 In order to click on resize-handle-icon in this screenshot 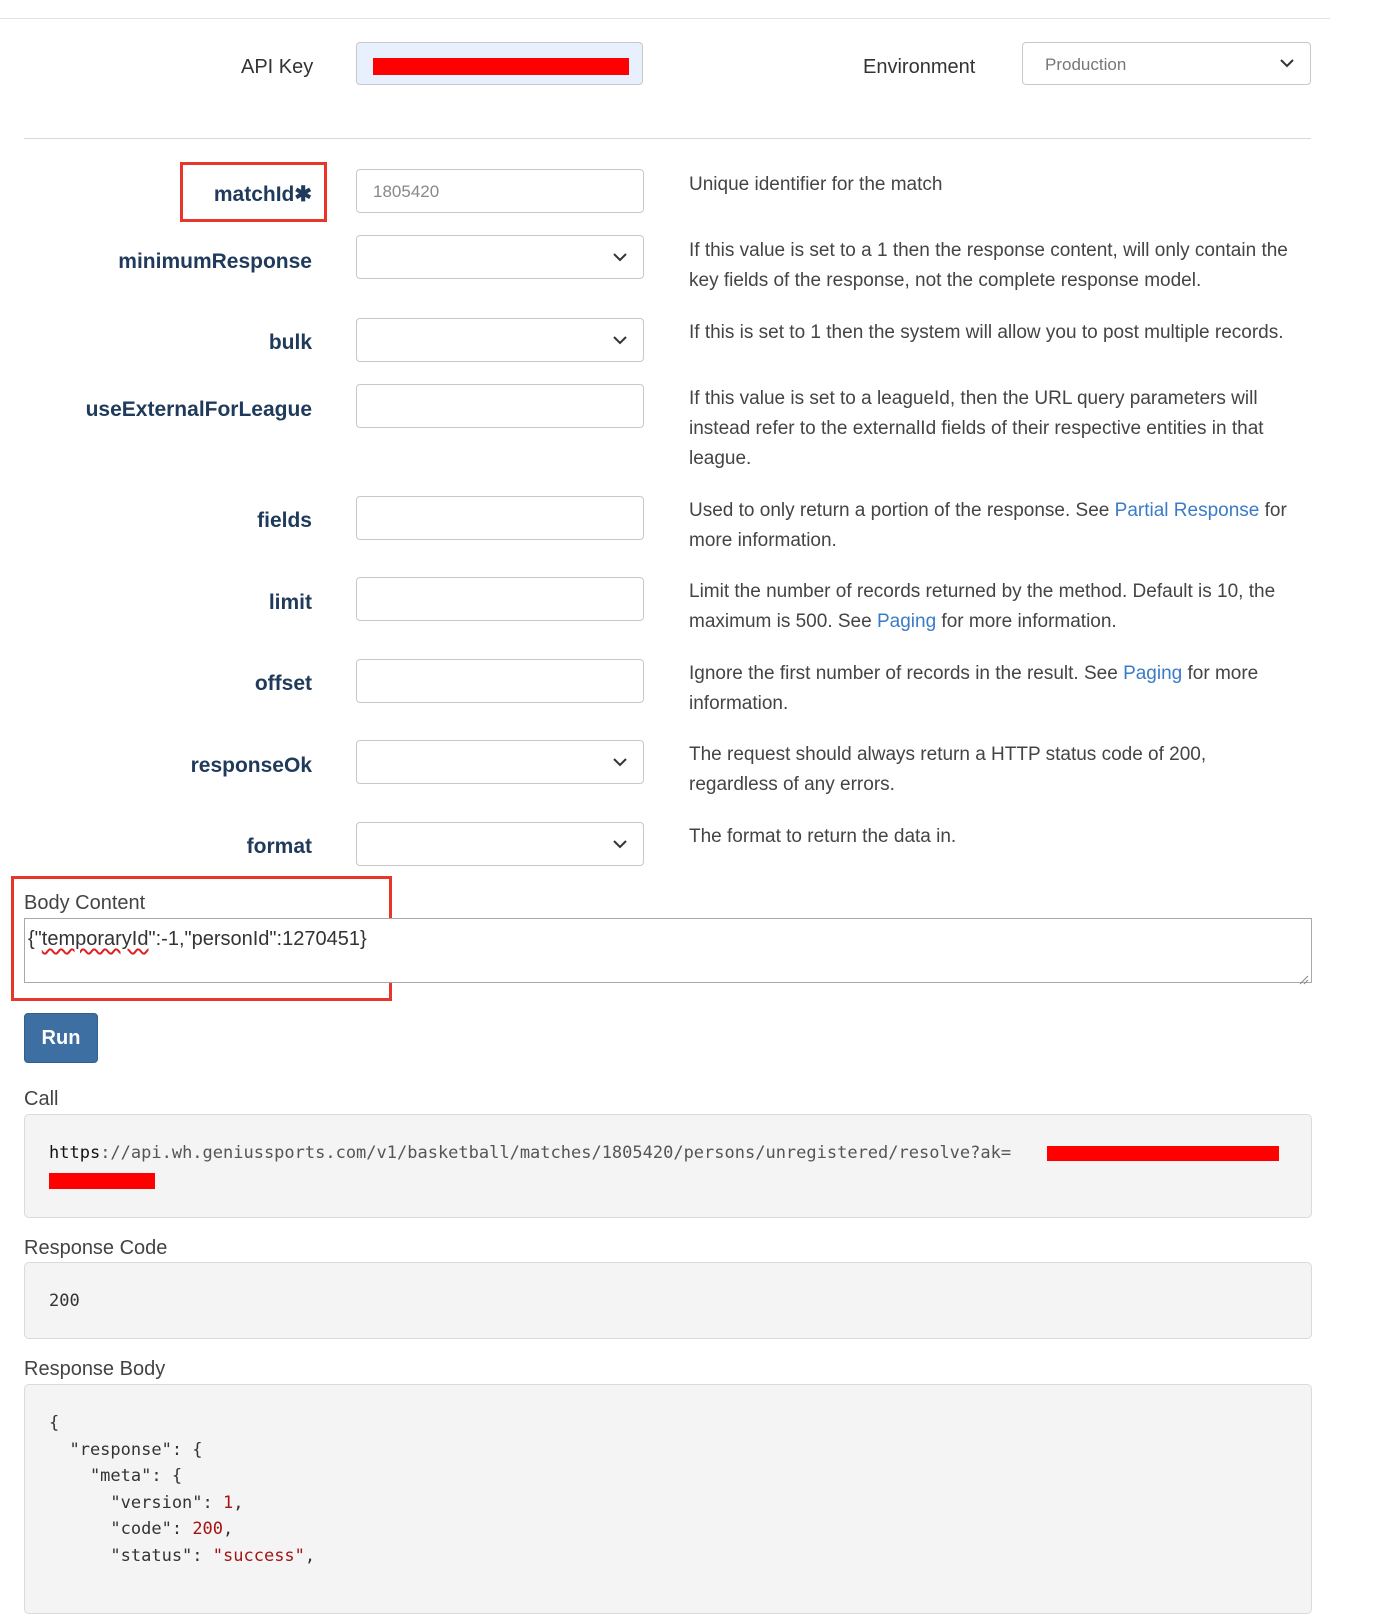, I will do `click(1303, 976)`.